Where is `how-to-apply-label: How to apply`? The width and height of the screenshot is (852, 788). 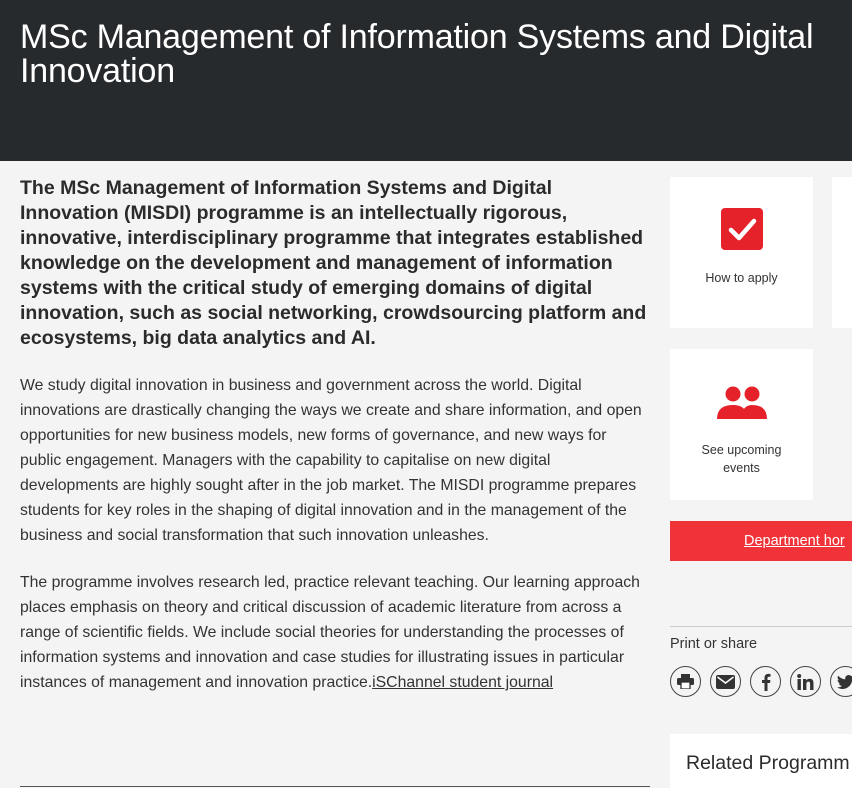 how-to-apply-label: How to apply is located at coordinates (741, 278).